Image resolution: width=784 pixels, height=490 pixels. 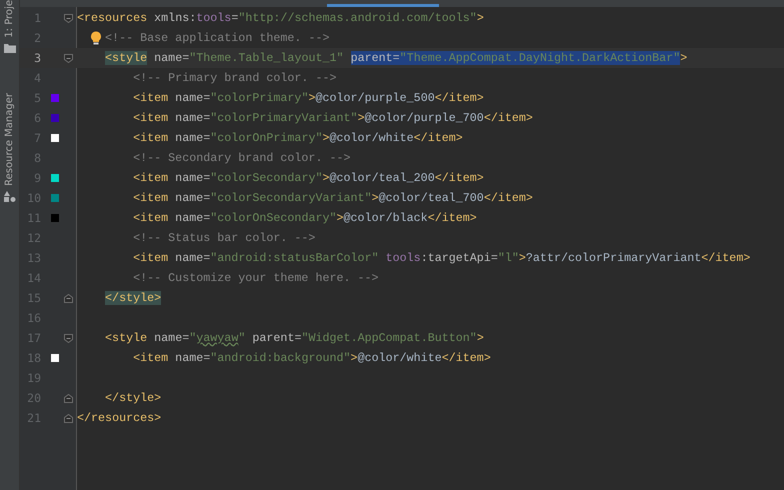 What do you see at coordinates (96, 38) in the screenshot?
I see `lightbulb-icon` at bounding box center [96, 38].